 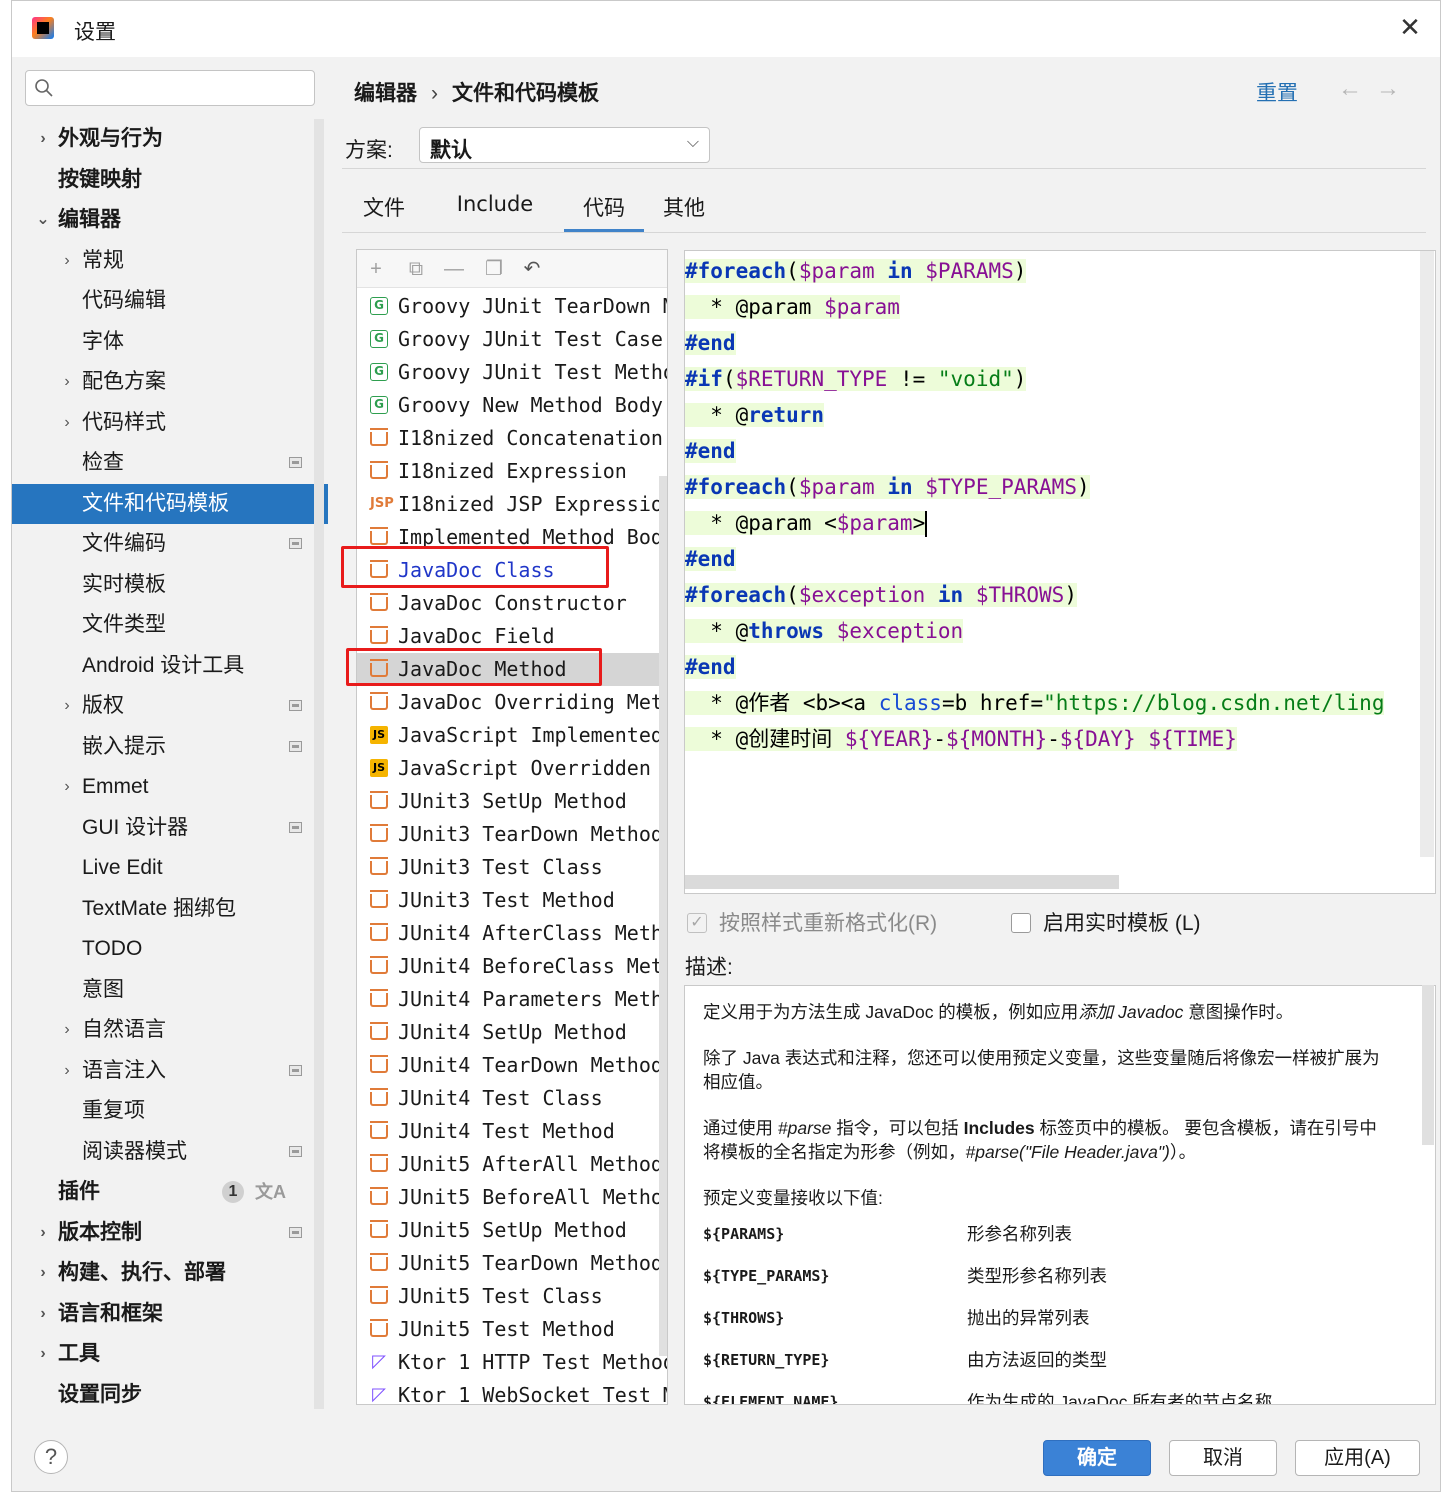 What do you see at coordinates (170, 666) in the screenshot?
I see `sidebar-item: Android 设计工具` at bounding box center [170, 666].